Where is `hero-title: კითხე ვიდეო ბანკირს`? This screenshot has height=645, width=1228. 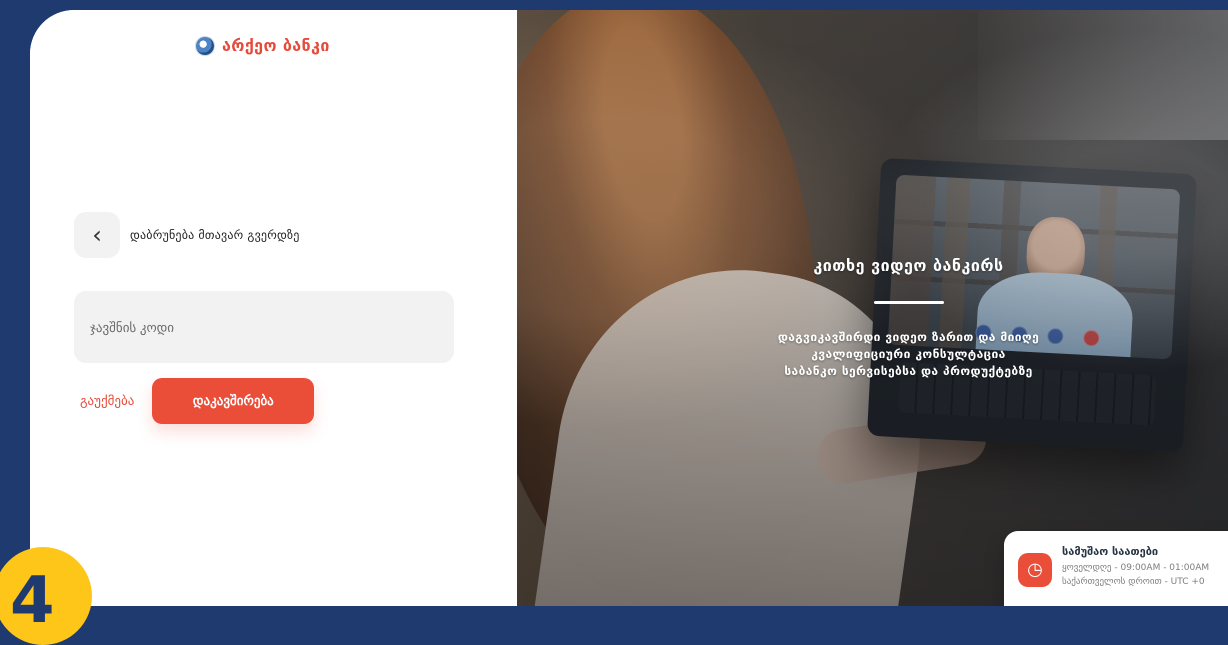 hero-title: კითხე ვიდეო ბანკირს is located at coordinates (908, 265).